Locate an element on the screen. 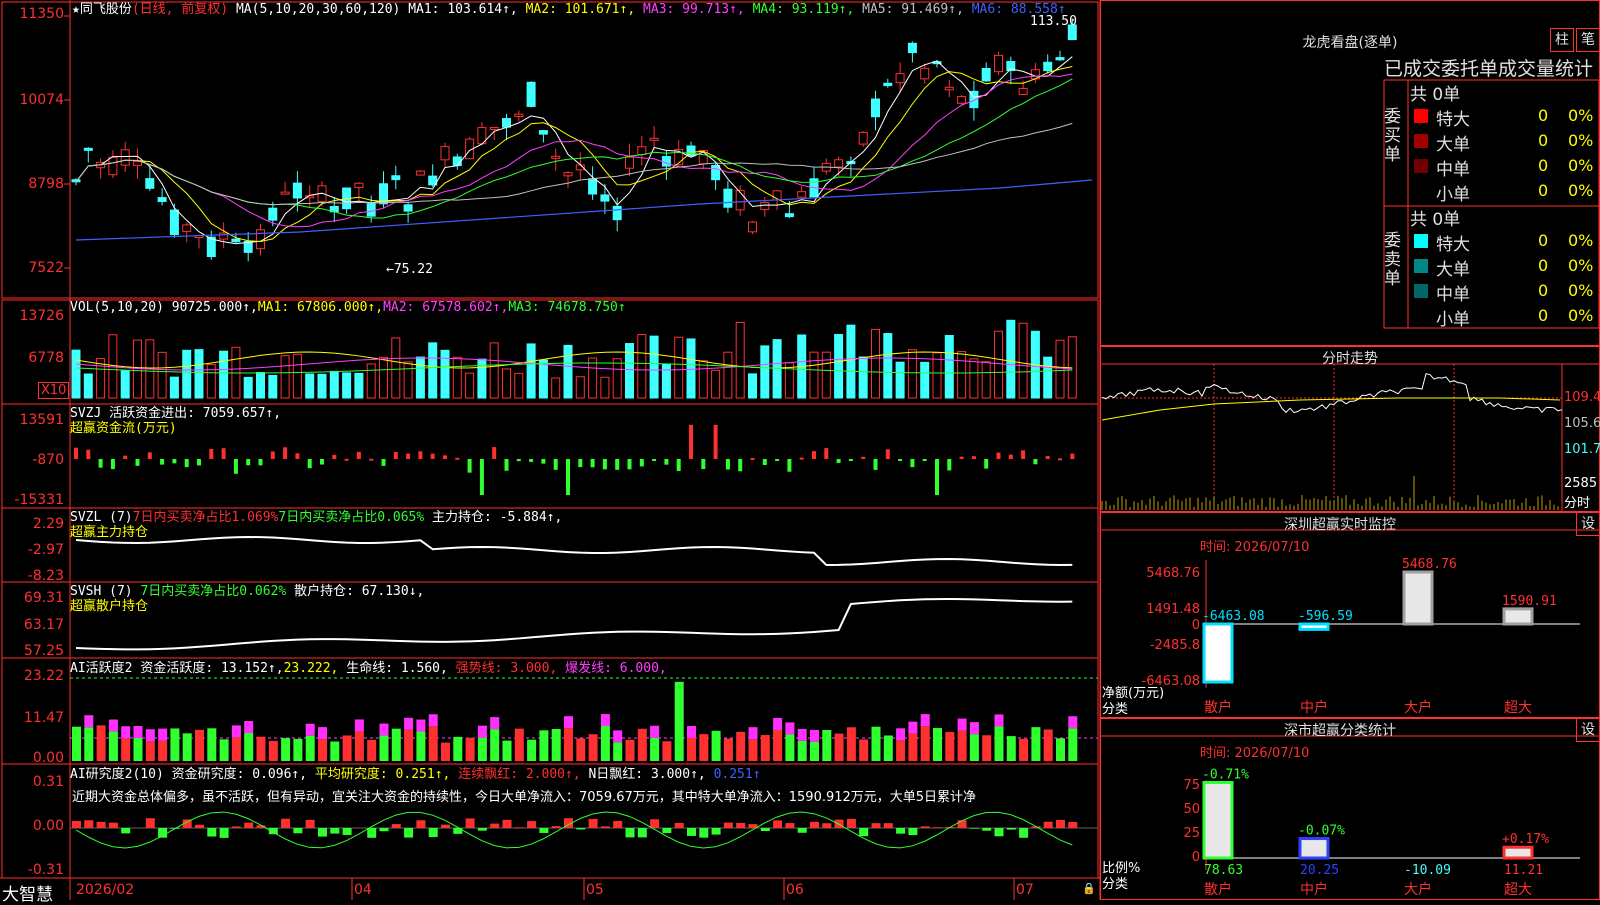 The height and width of the screenshot is (905, 1600). sell-name: 特大 is located at coordinates (1453, 242).